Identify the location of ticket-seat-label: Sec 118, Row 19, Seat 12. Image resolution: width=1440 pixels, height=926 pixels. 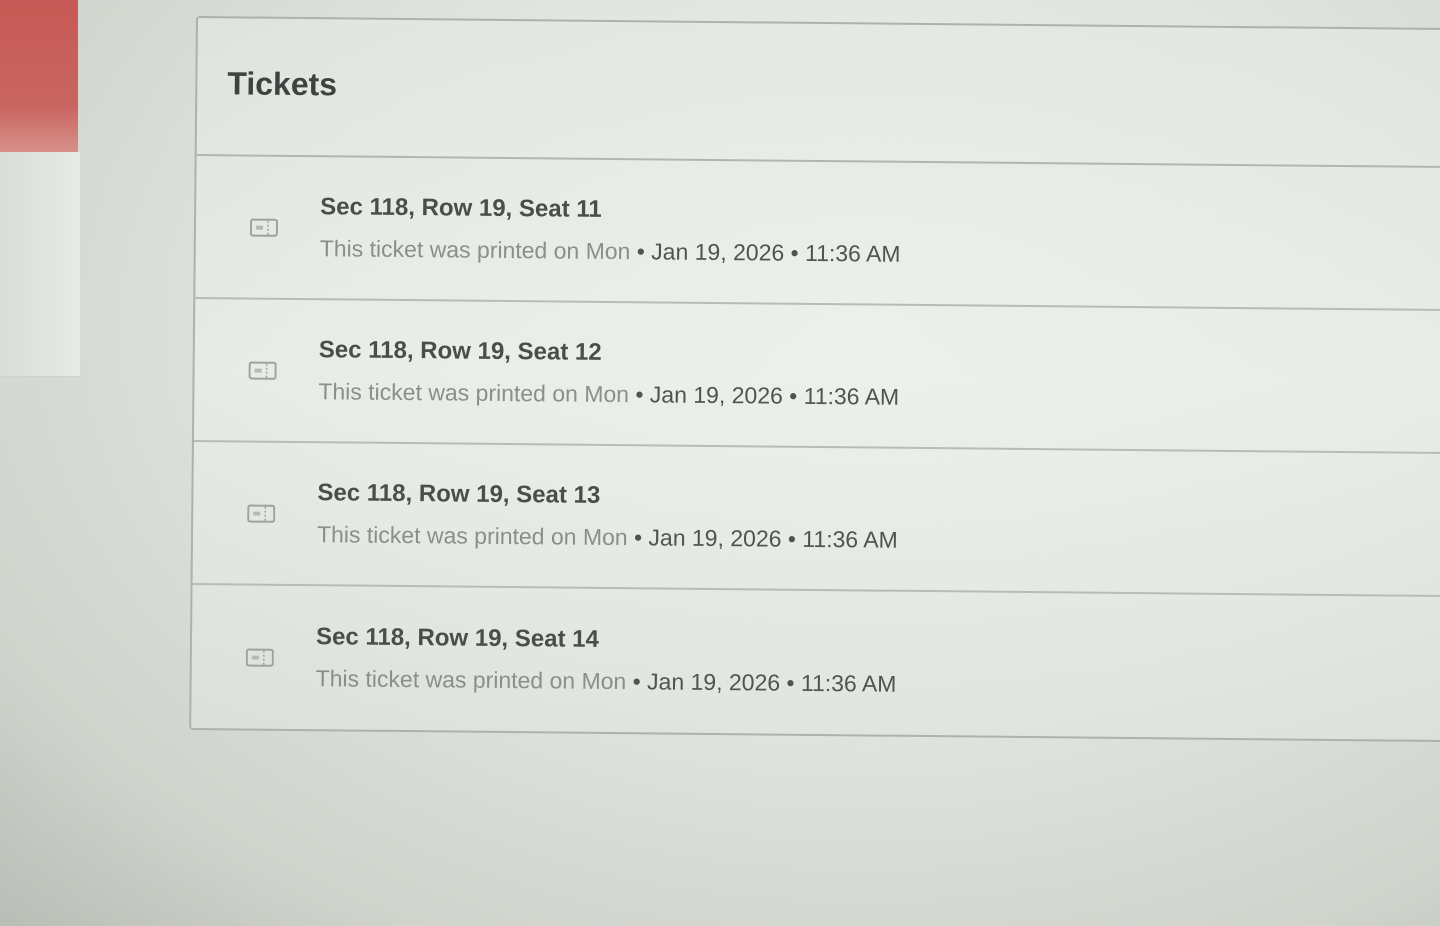
(460, 351).